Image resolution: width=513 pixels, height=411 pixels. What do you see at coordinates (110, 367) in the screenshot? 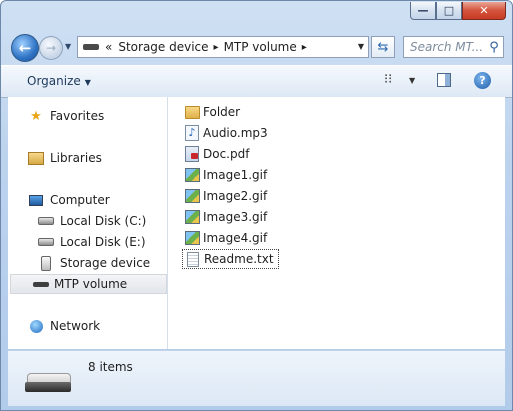
I see `item-count: 8 items` at bounding box center [110, 367].